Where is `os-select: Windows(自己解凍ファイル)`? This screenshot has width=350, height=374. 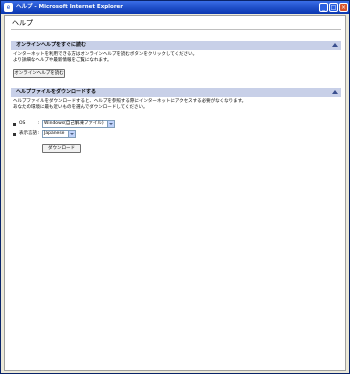
os-select: Windows(自己解凍ファイル) is located at coordinates (78, 124).